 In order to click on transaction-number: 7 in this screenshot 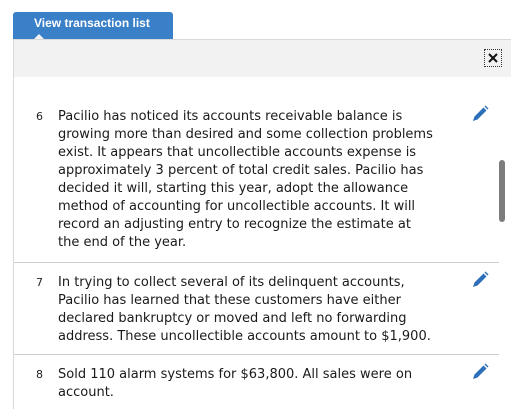, I will do `click(39, 282)`.